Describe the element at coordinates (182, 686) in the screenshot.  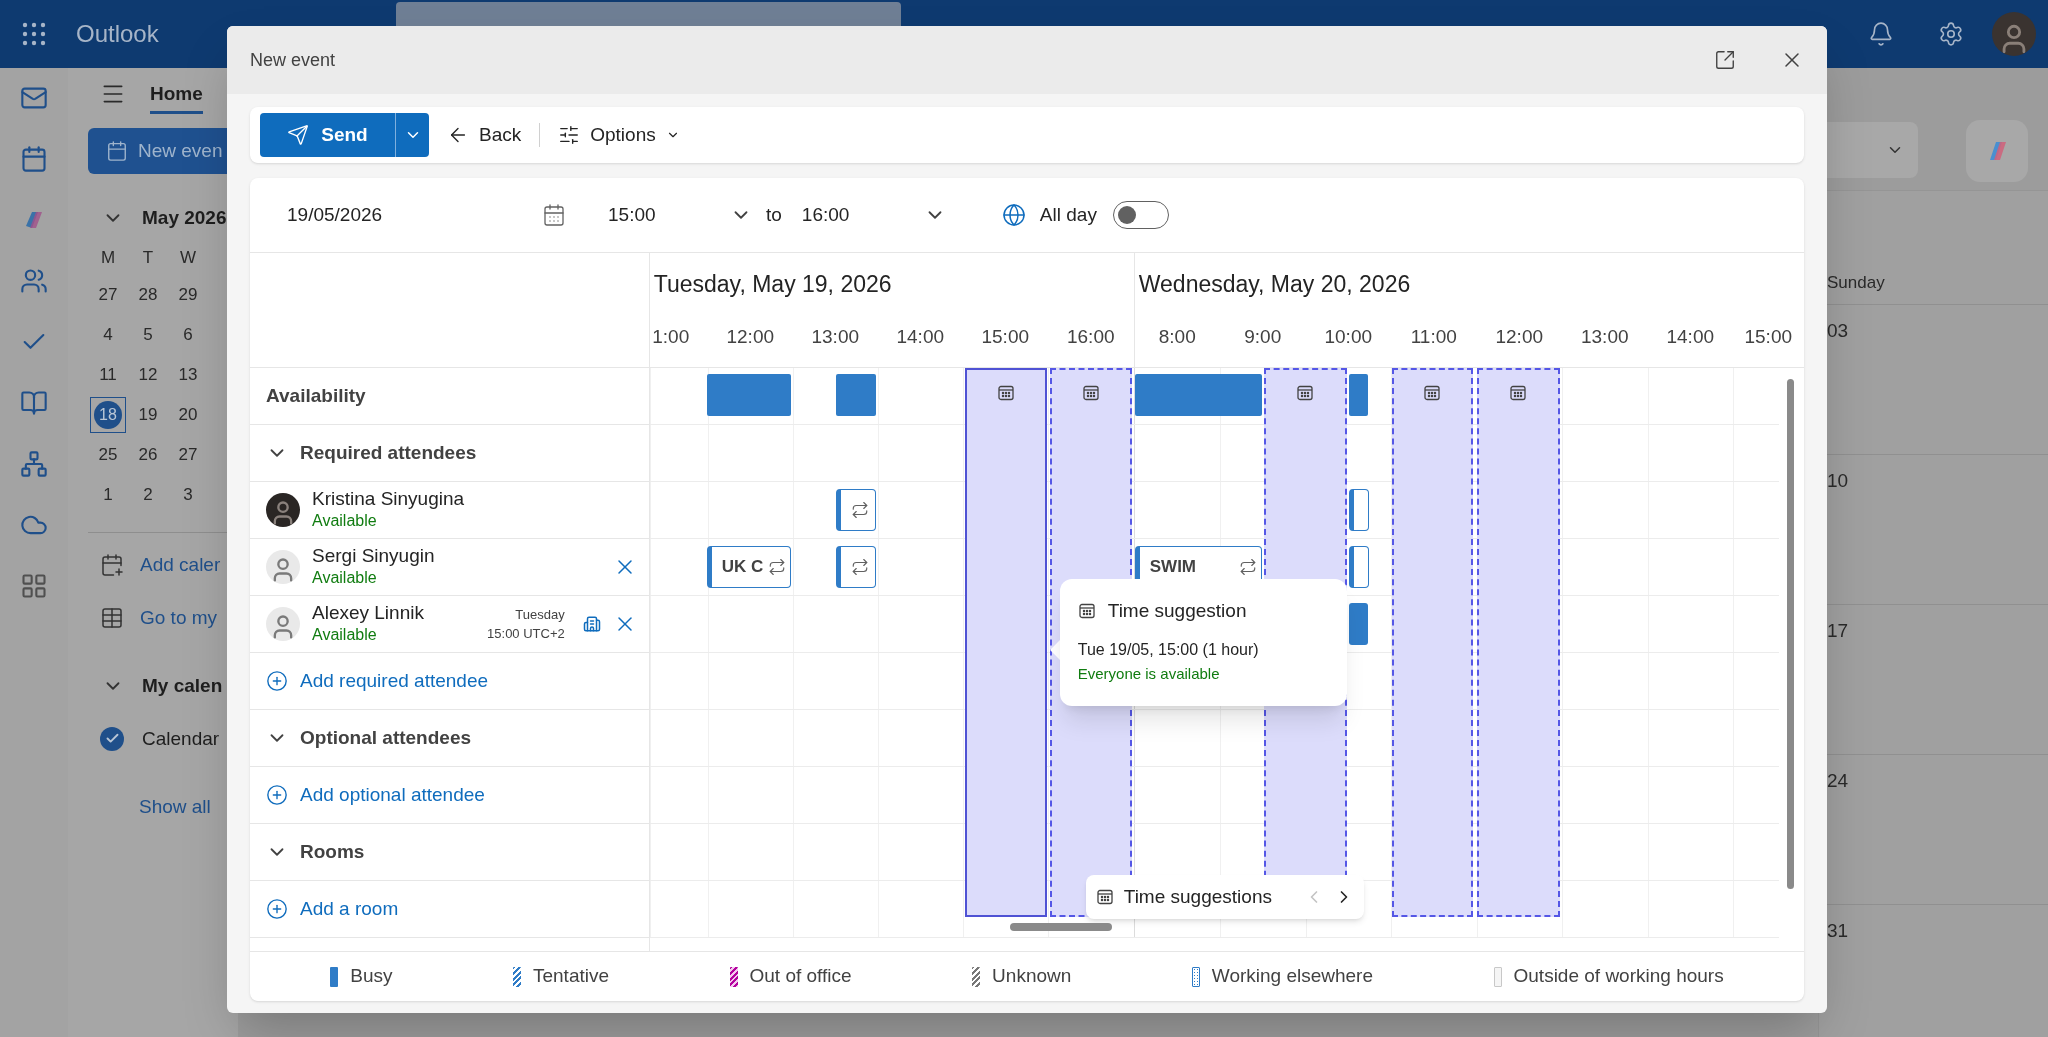
I see `group-title: My calen` at that location.